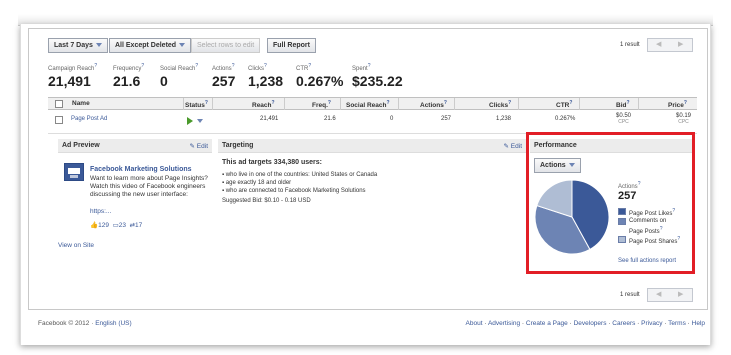 This screenshot has height=355, width=731. I want to click on col-social-reach: Social Reach?, so click(368, 104).